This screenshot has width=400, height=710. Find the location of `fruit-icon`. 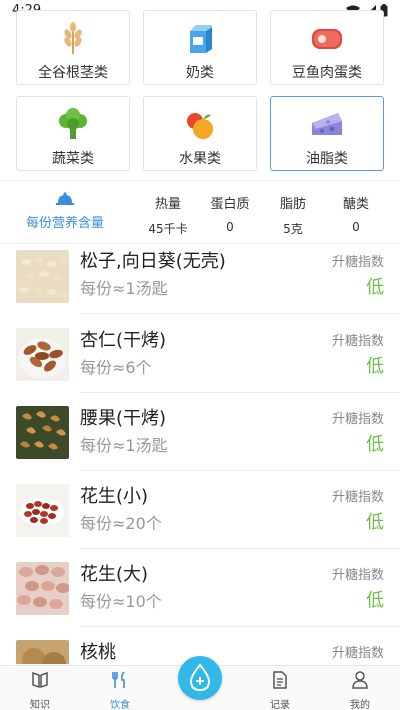

fruit-icon is located at coordinates (200, 126).